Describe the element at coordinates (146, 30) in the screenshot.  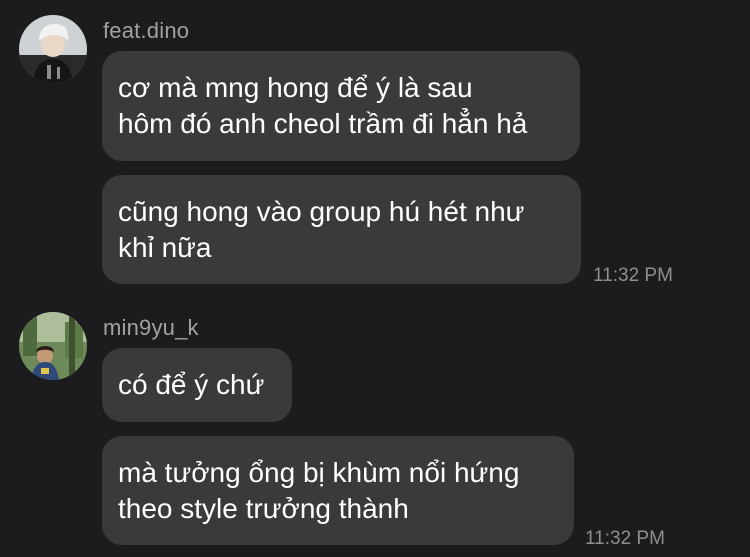
I see `sender-name: feat.dino` at that location.